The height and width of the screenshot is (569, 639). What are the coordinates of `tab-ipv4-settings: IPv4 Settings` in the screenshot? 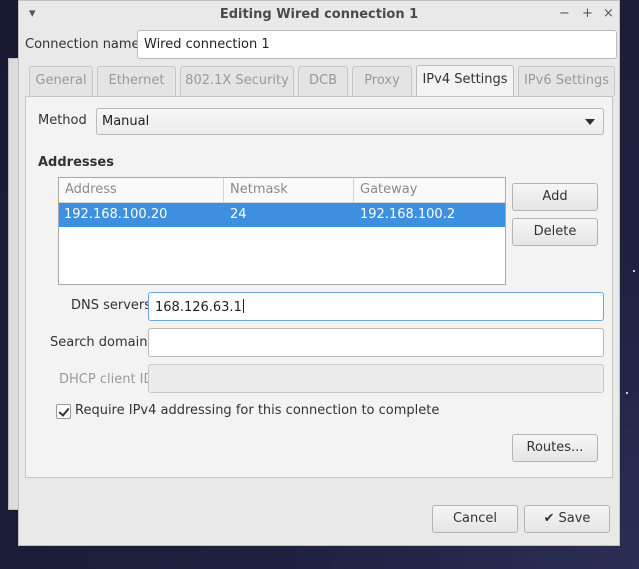 It's located at (465, 81).